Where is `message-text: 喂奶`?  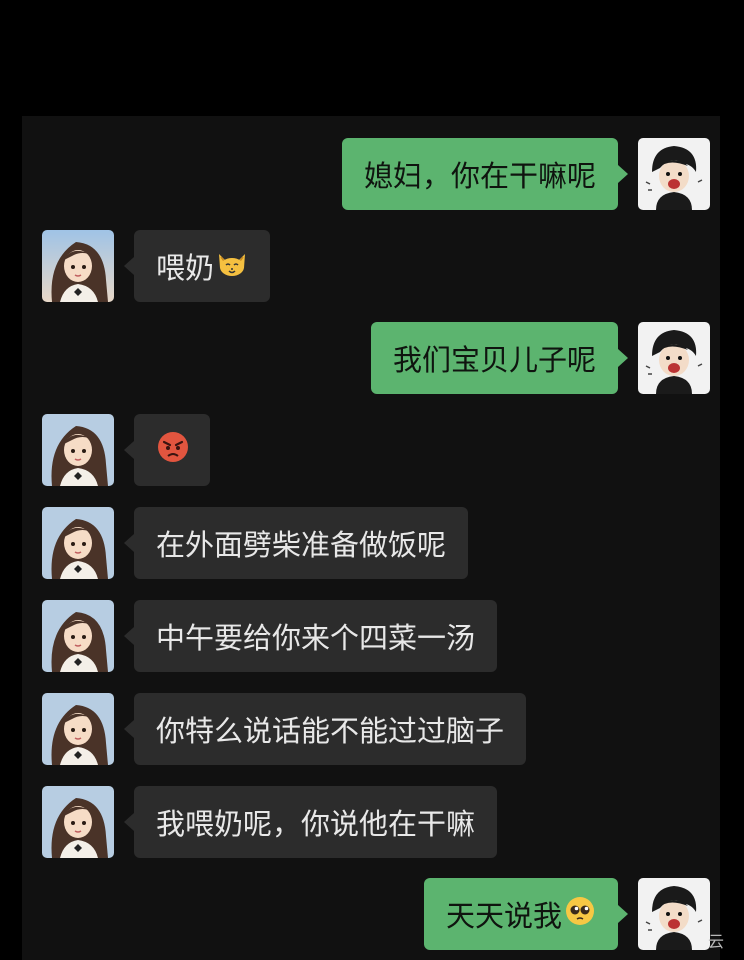 message-text: 喂奶 is located at coordinates (185, 268).